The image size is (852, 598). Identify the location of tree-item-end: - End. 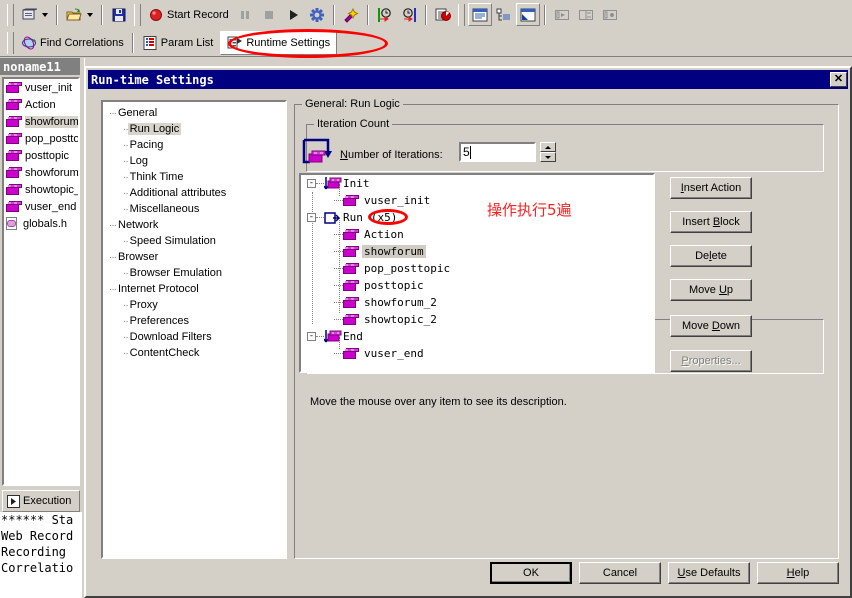
(477, 336).